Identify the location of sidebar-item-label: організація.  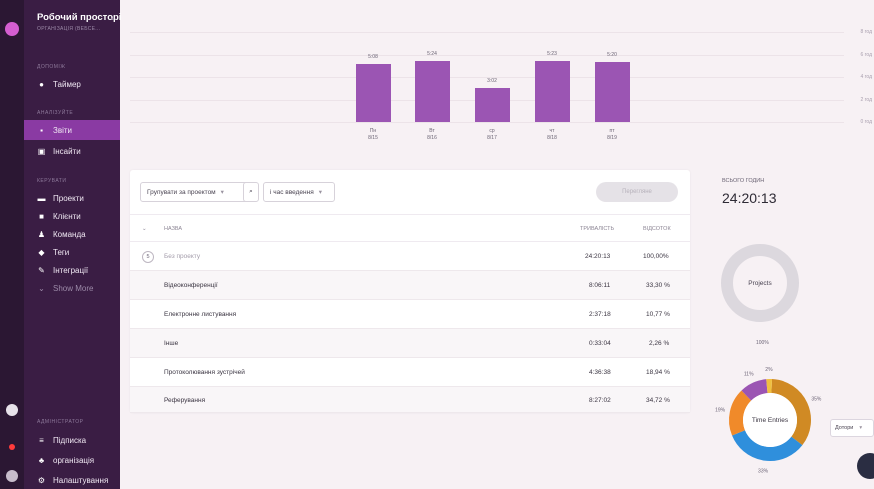
(74, 460).